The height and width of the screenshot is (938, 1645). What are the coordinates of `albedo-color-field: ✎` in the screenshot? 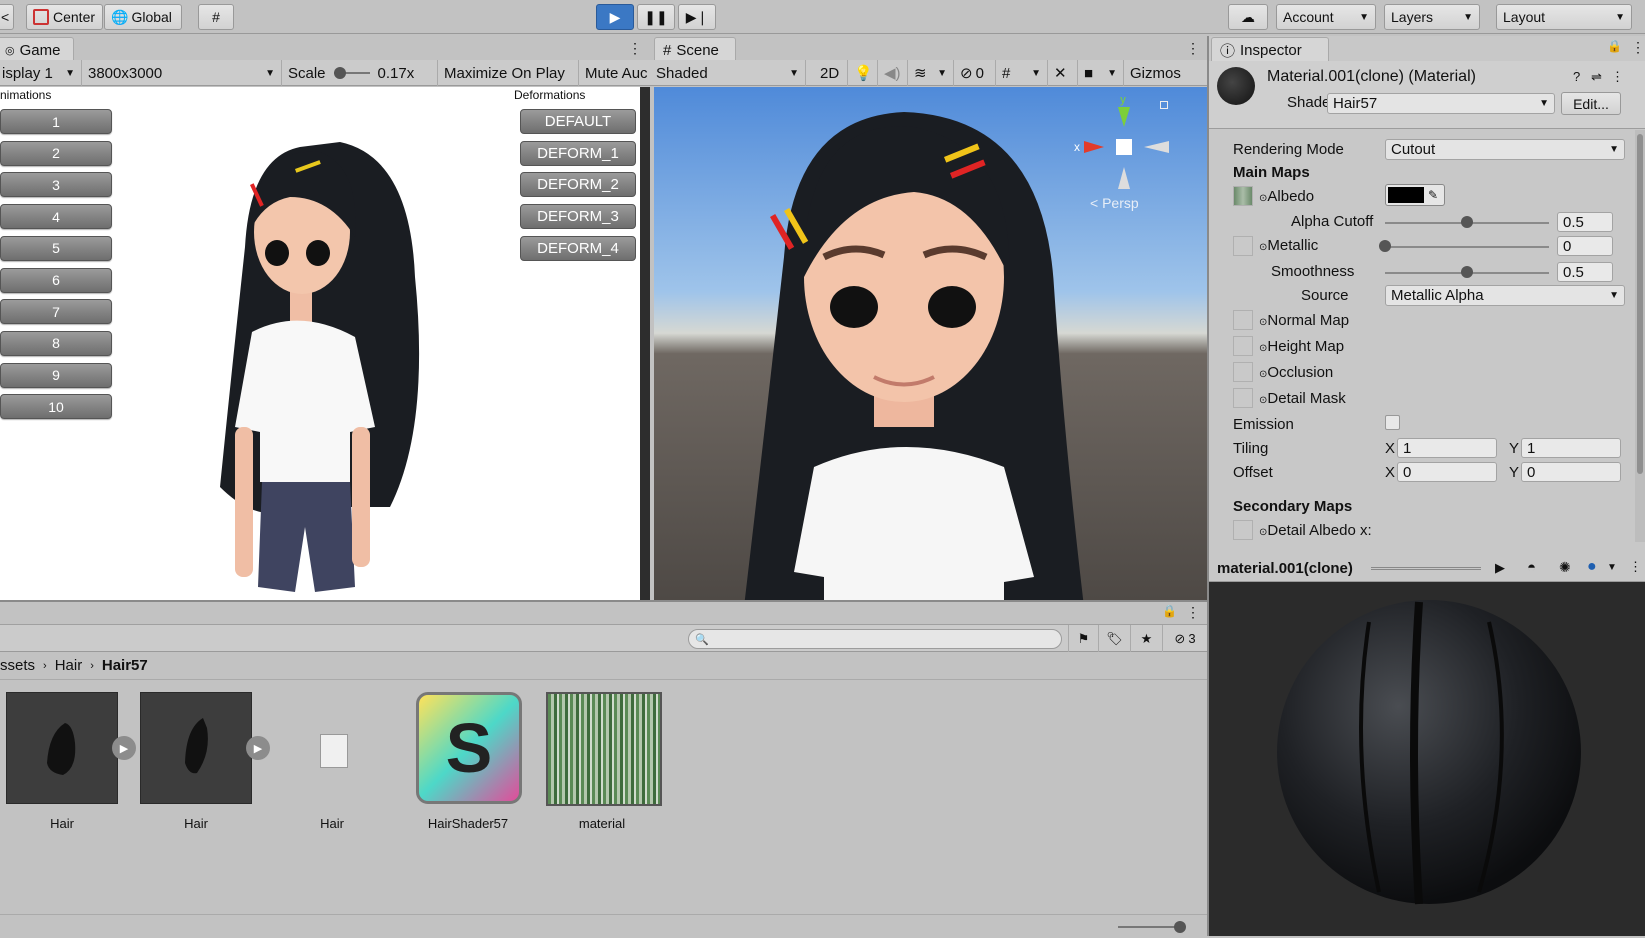 It's located at (1415, 195).